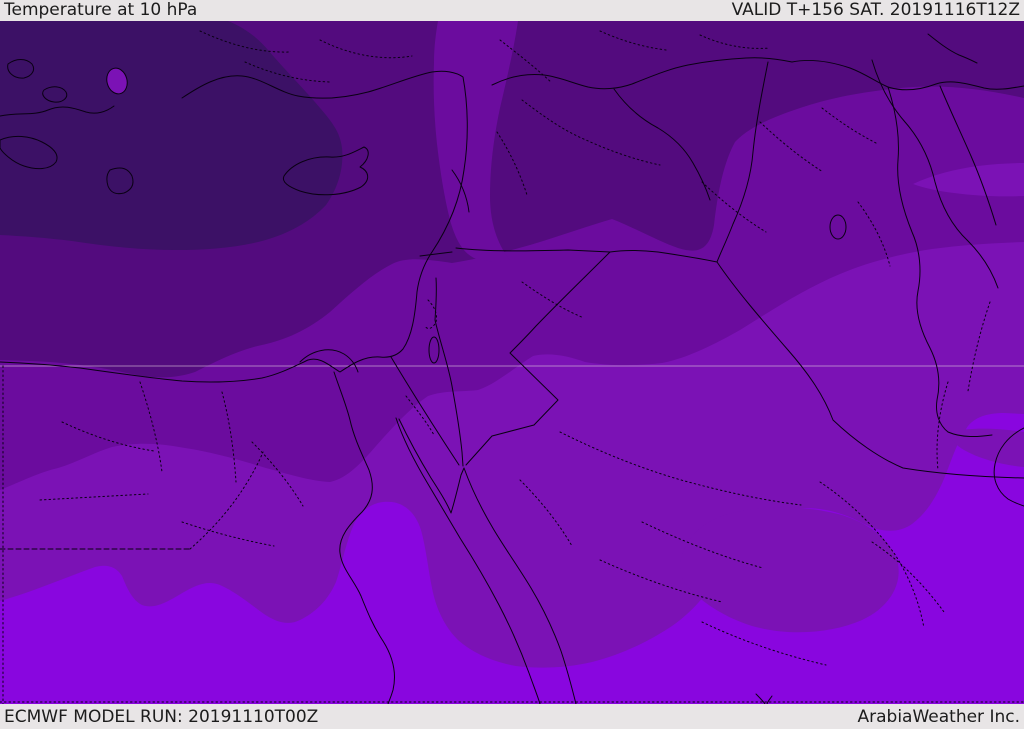  Describe the element at coordinates (161, 717) in the screenshot. I see `model-run-label: ECMWF MODEL RUN: 20191110T00Z` at that location.